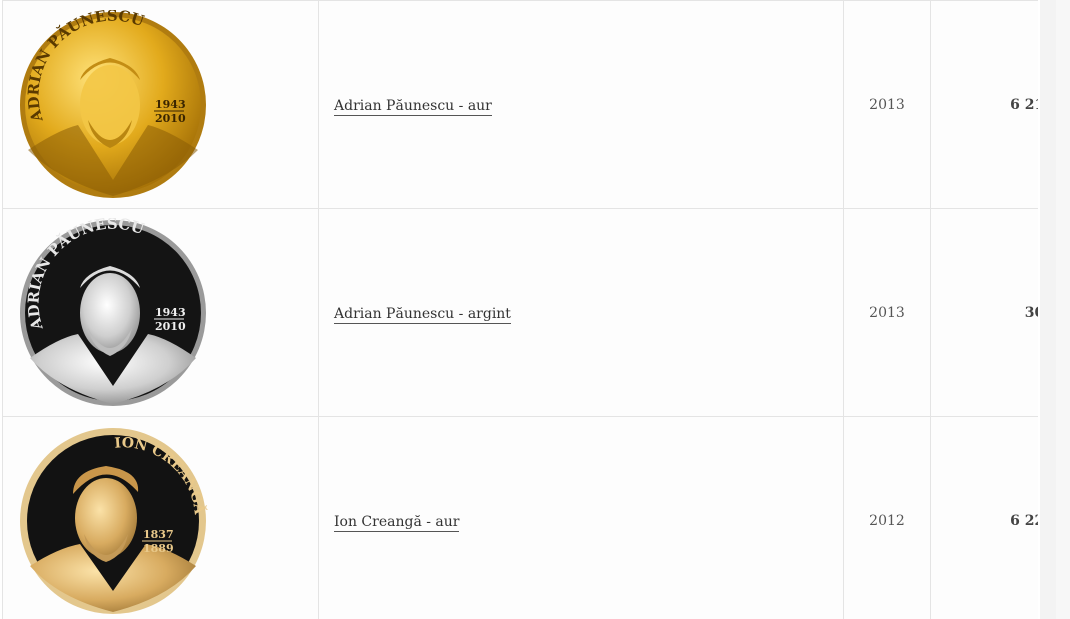 Image resolution: width=1070 pixels, height=619 pixels. What do you see at coordinates (984, 312) in the screenshot?
I see `coin-price: 309` at bounding box center [984, 312].